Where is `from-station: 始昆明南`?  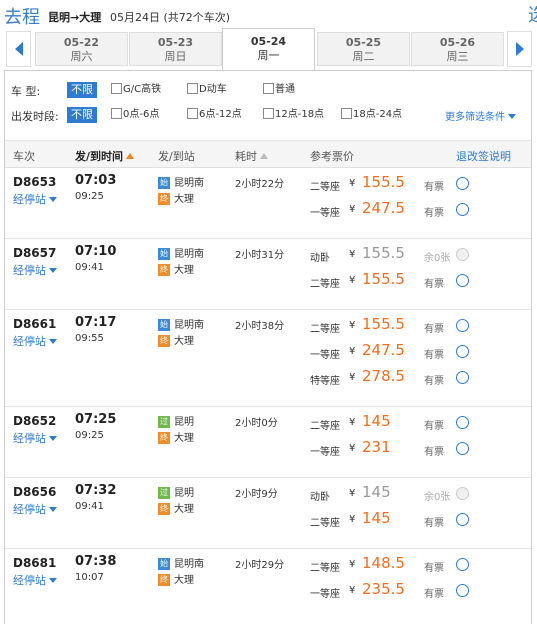
from-station: 始昆明南 is located at coordinates (181, 181).